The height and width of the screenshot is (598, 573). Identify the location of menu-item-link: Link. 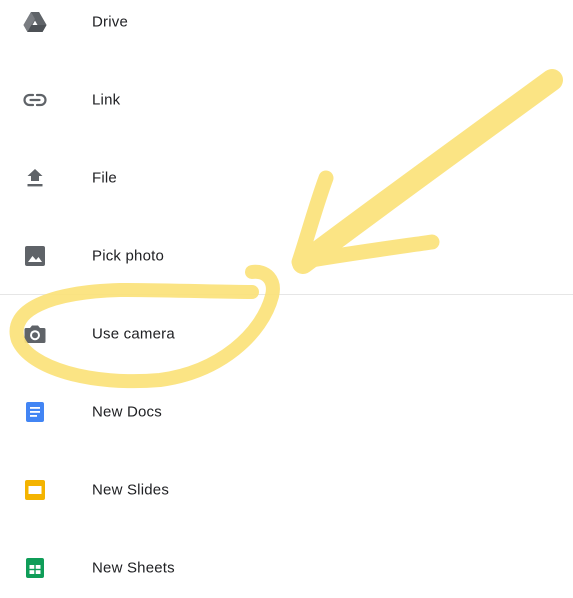
(286, 100).